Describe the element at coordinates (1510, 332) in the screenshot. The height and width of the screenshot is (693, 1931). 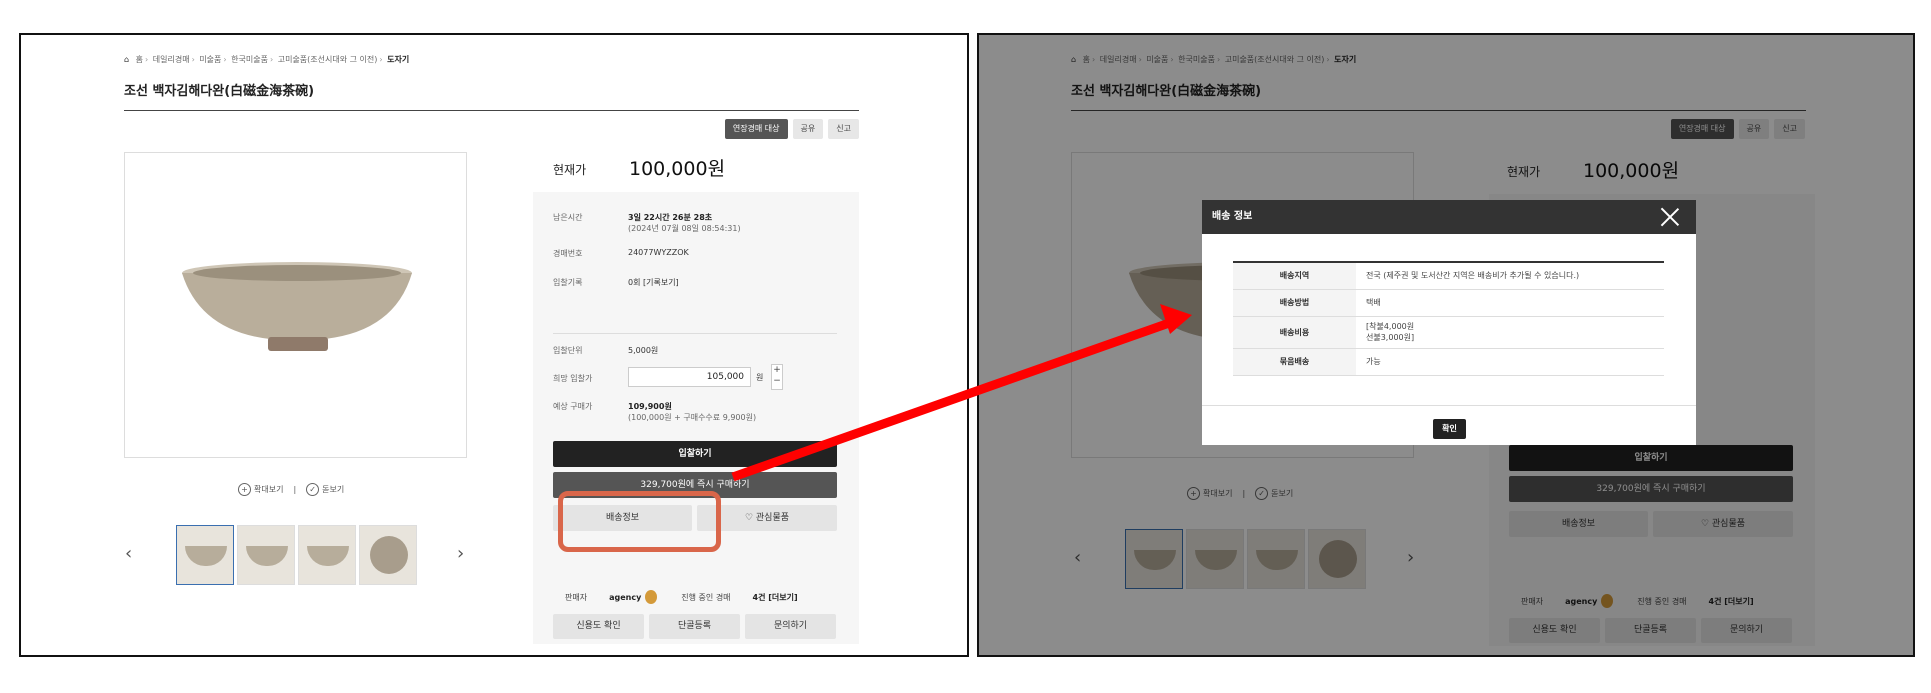
I see `table-cell: [착불4,000원 선불3,000원]` at that location.